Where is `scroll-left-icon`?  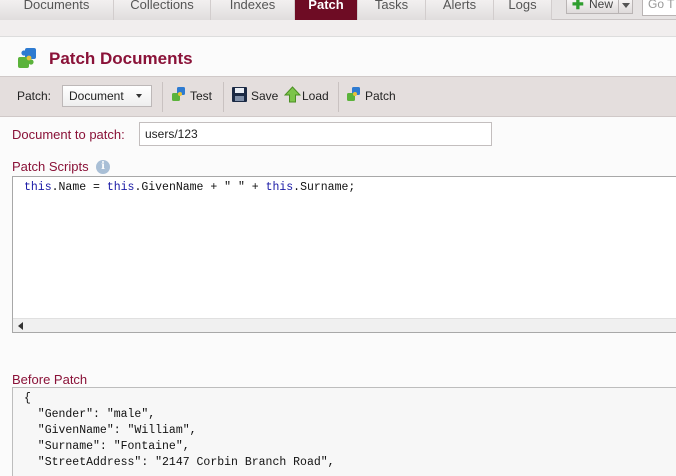
scroll-left-icon is located at coordinates (20, 326).